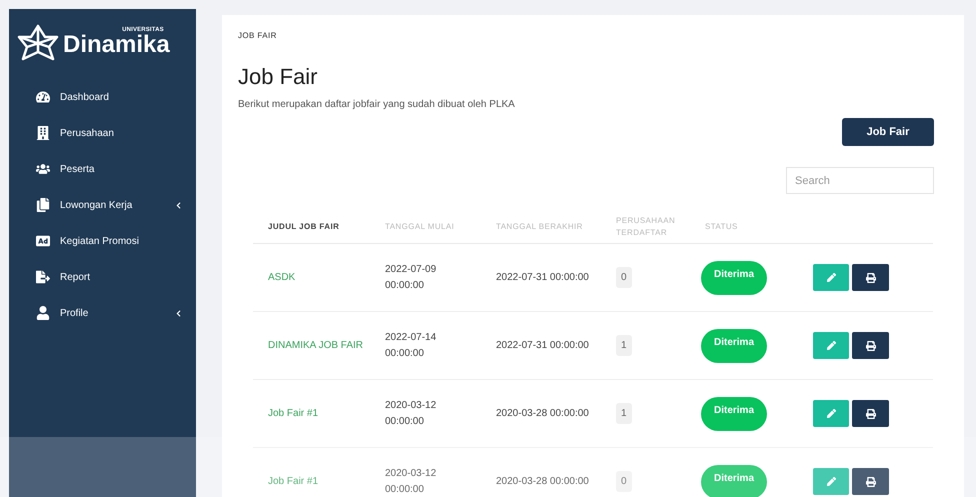  I want to click on column-header: TANGGAL BERAKHIR, so click(540, 226).